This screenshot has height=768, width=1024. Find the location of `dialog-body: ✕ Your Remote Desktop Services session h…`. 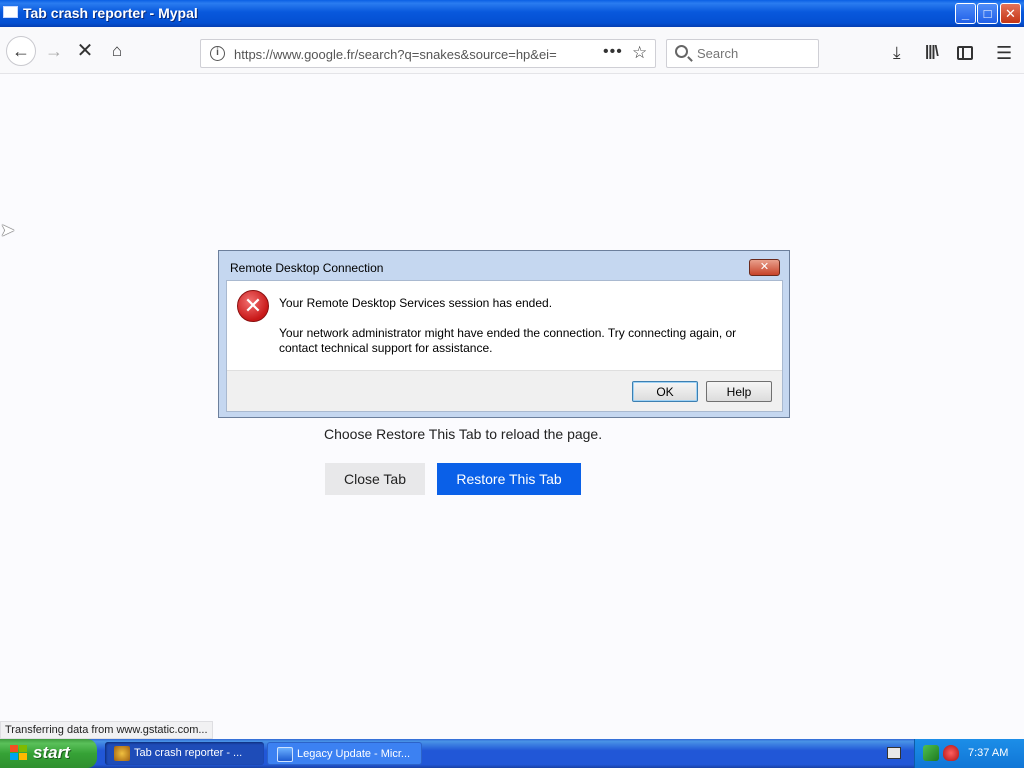

dialog-body: ✕ Your Remote Desktop Services session h… is located at coordinates (504, 346).